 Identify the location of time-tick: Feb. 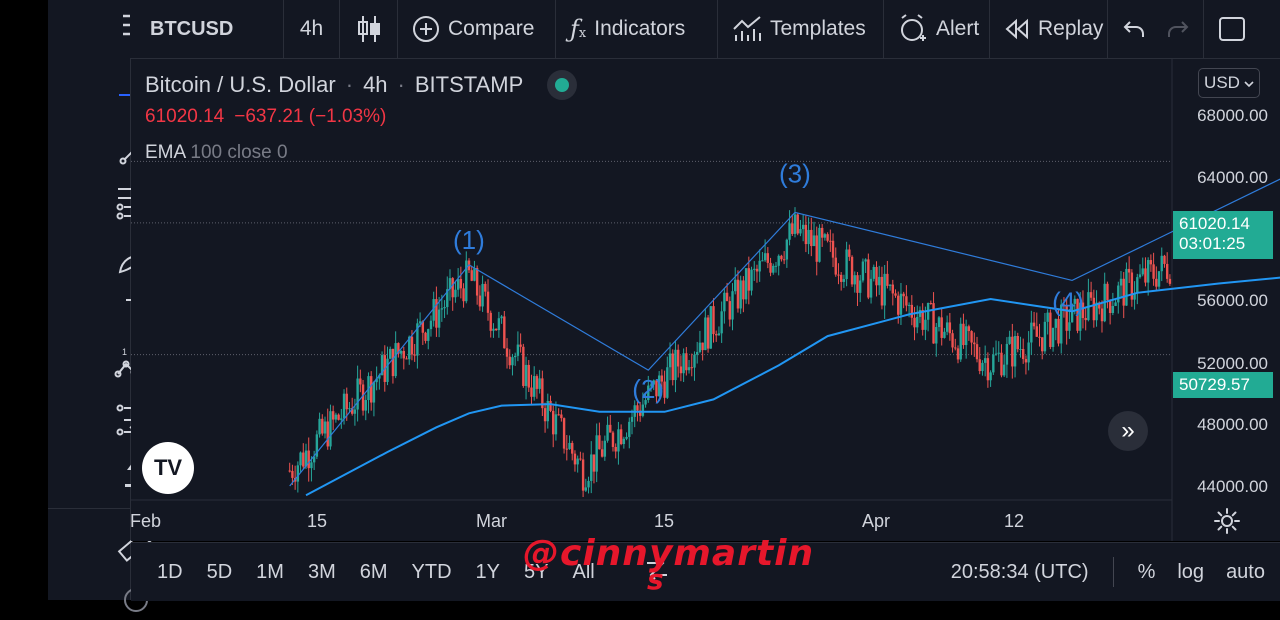
(146, 521).